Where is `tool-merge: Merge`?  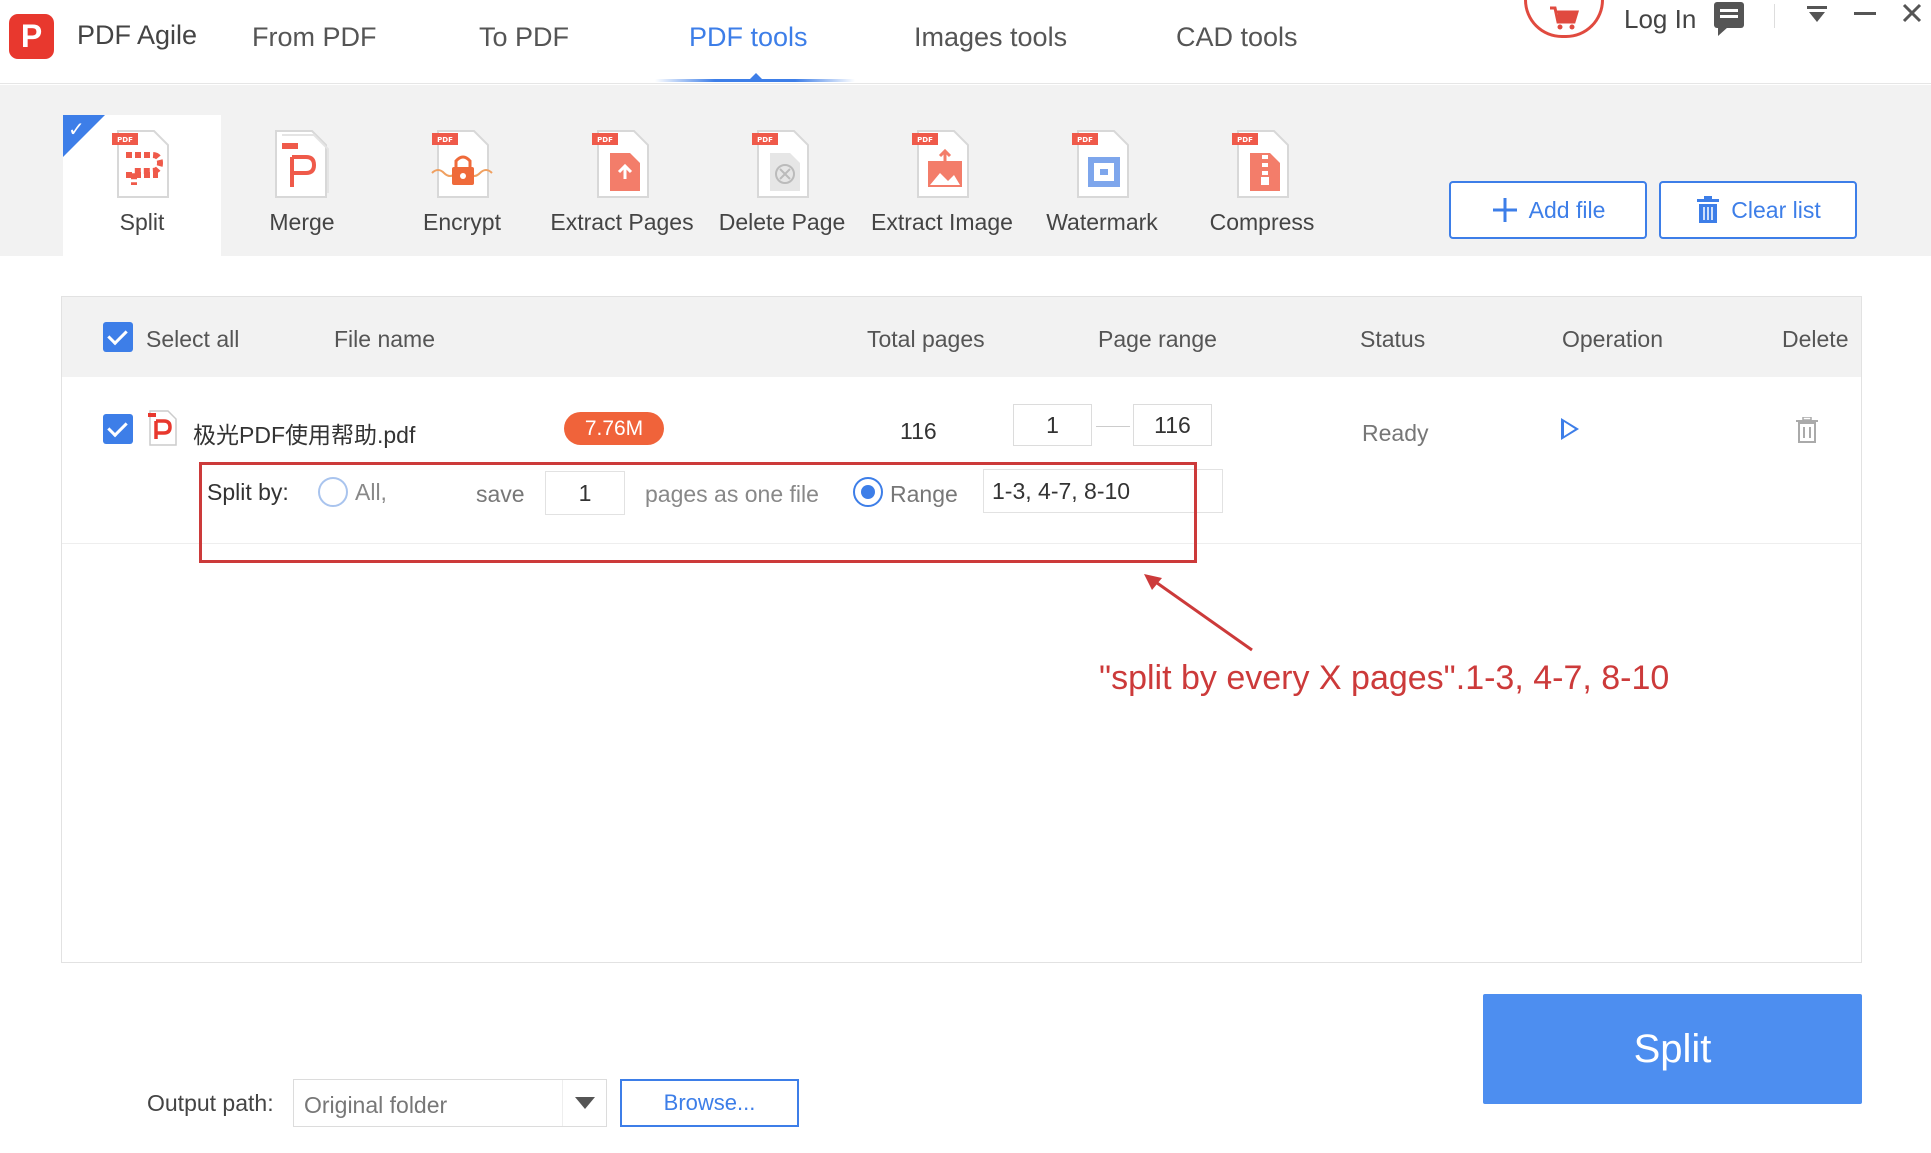 tool-merge: Merge is located at coordinates (302, 185).